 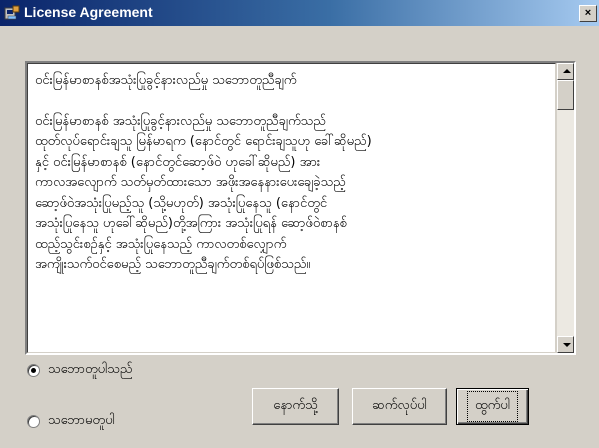 I want to click on close-button: ×, so click(x=588, y=13).